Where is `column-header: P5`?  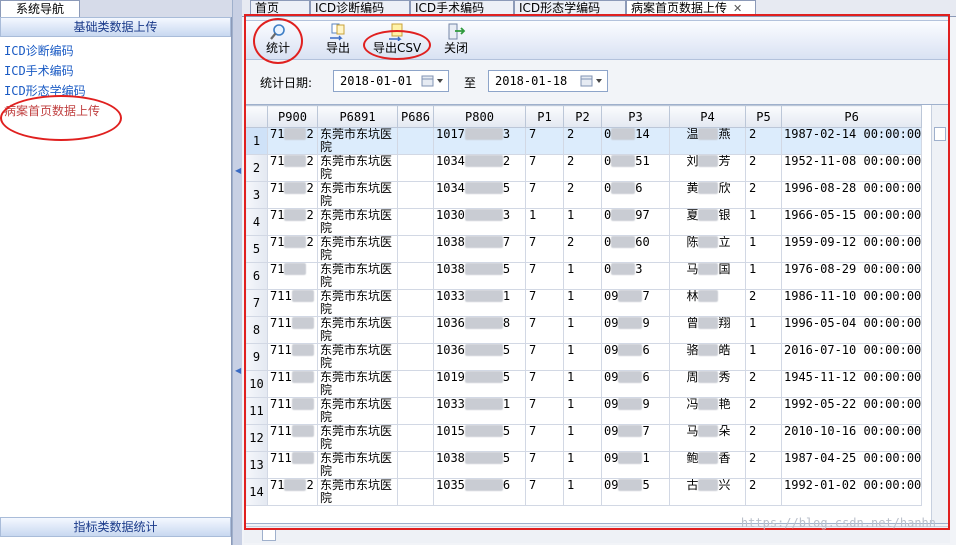 column-header: P5 is located at coordinates (763, 116).